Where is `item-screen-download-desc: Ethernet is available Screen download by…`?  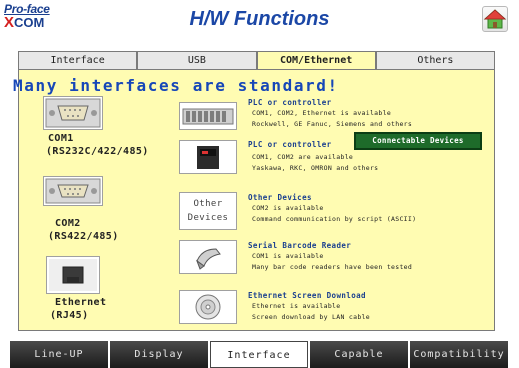
item-screen-download-desc: Ethernet is available Screen download by… is located at coordinates (311, 312).